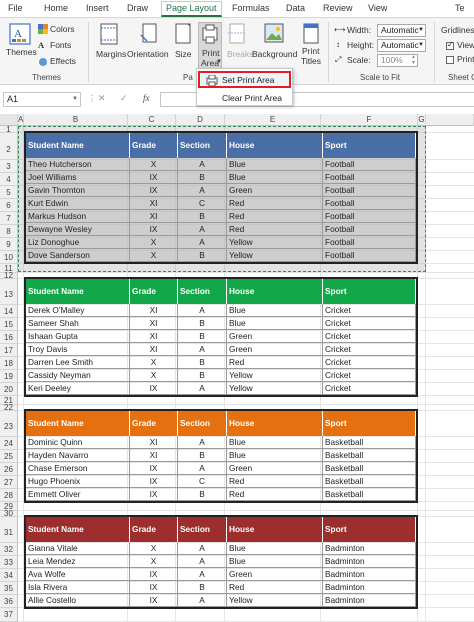 The height and width of the screenshot is (622, 474). What do you see at coordinates (9, 456) in the screenshot?
I see `row-header: 25` at bounding box center [9, 456].